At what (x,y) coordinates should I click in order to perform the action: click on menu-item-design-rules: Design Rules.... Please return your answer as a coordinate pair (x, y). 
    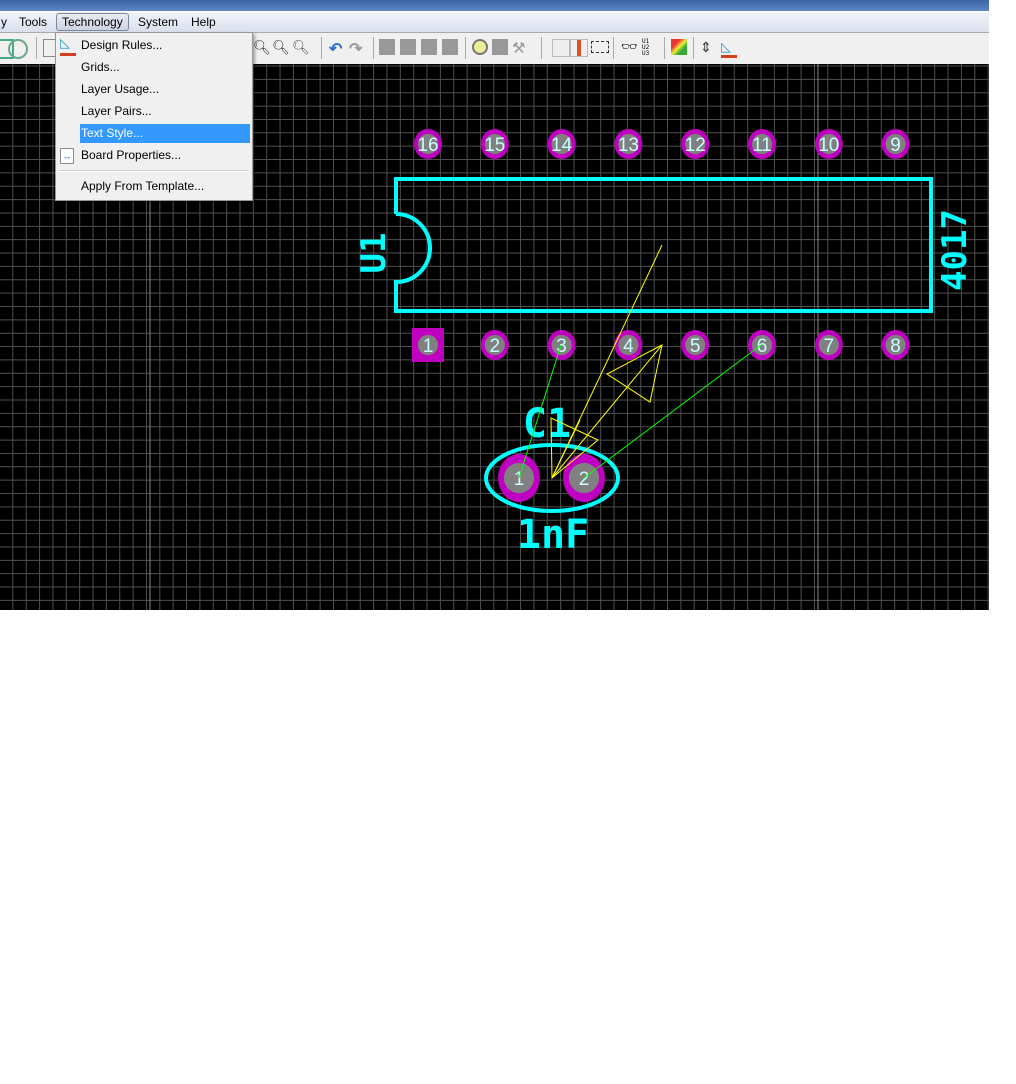
    Looking at the image, I should click on (165, 45).